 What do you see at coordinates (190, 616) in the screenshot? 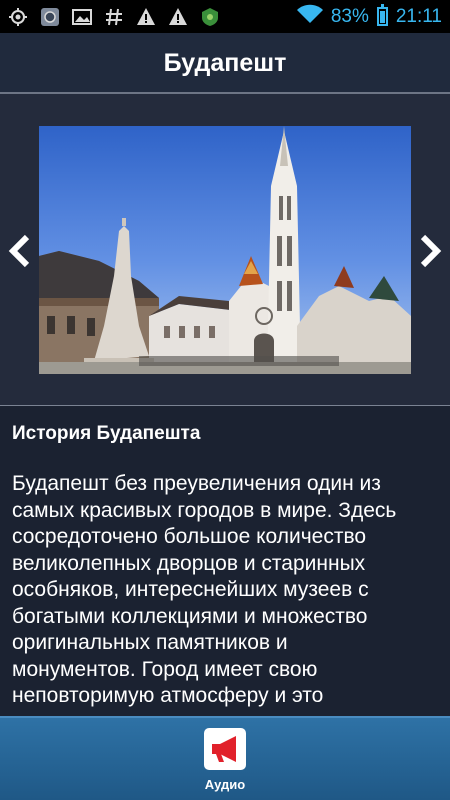
I see `article-line: богатыми коллекциями и множество` at bounding box center [190, 616].